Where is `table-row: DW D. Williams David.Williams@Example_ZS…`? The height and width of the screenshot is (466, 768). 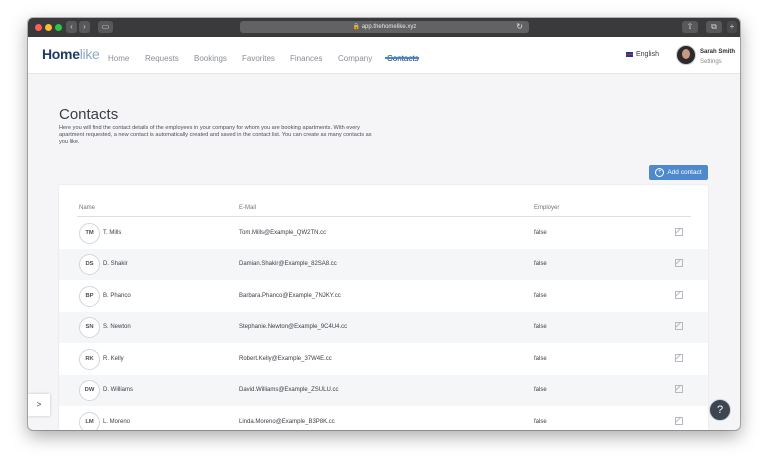 table-row: DW D. Williams David.Williams@Example_ZS… is located at coordinates (383, 390).